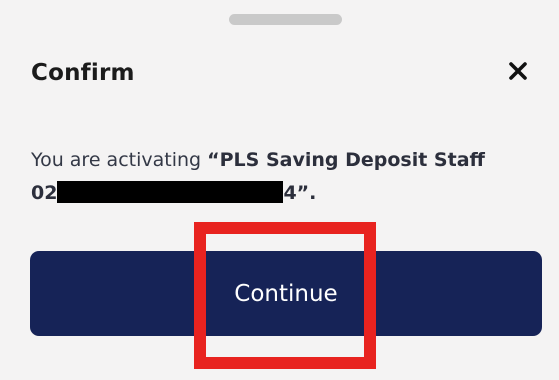  I want to click on message-suffix: ., so click(313, 193).